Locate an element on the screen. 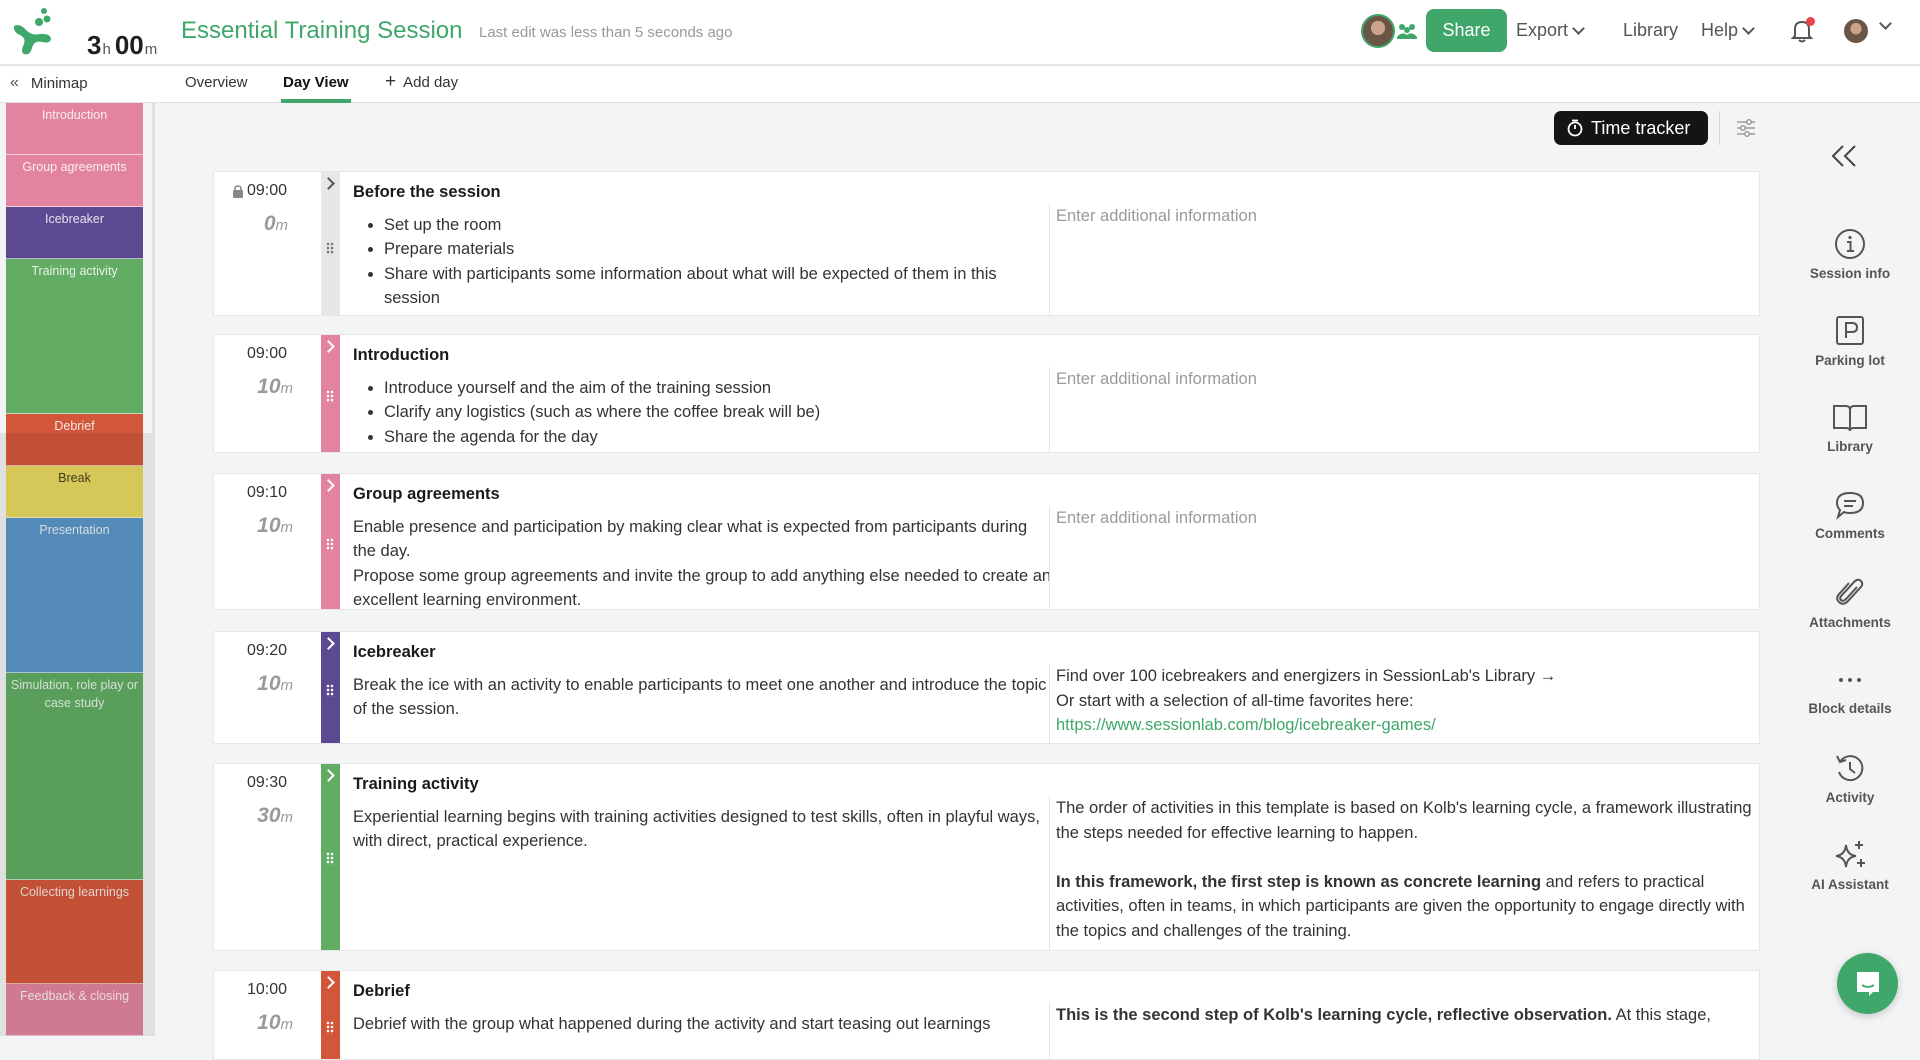 This screenshot has width=1920, height=1060. minimap-block: Collecting learnings is located at coordinates (74, 932).